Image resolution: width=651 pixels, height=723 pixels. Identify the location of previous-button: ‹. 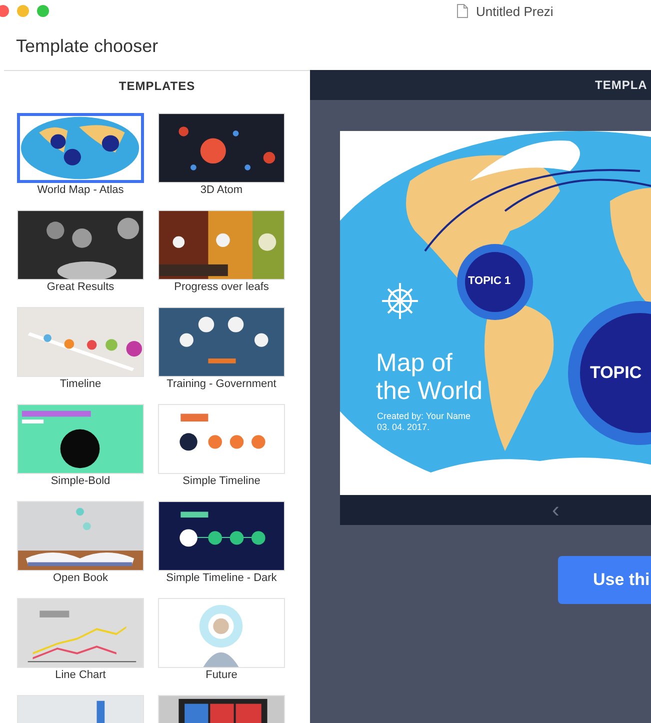
(556, 510).